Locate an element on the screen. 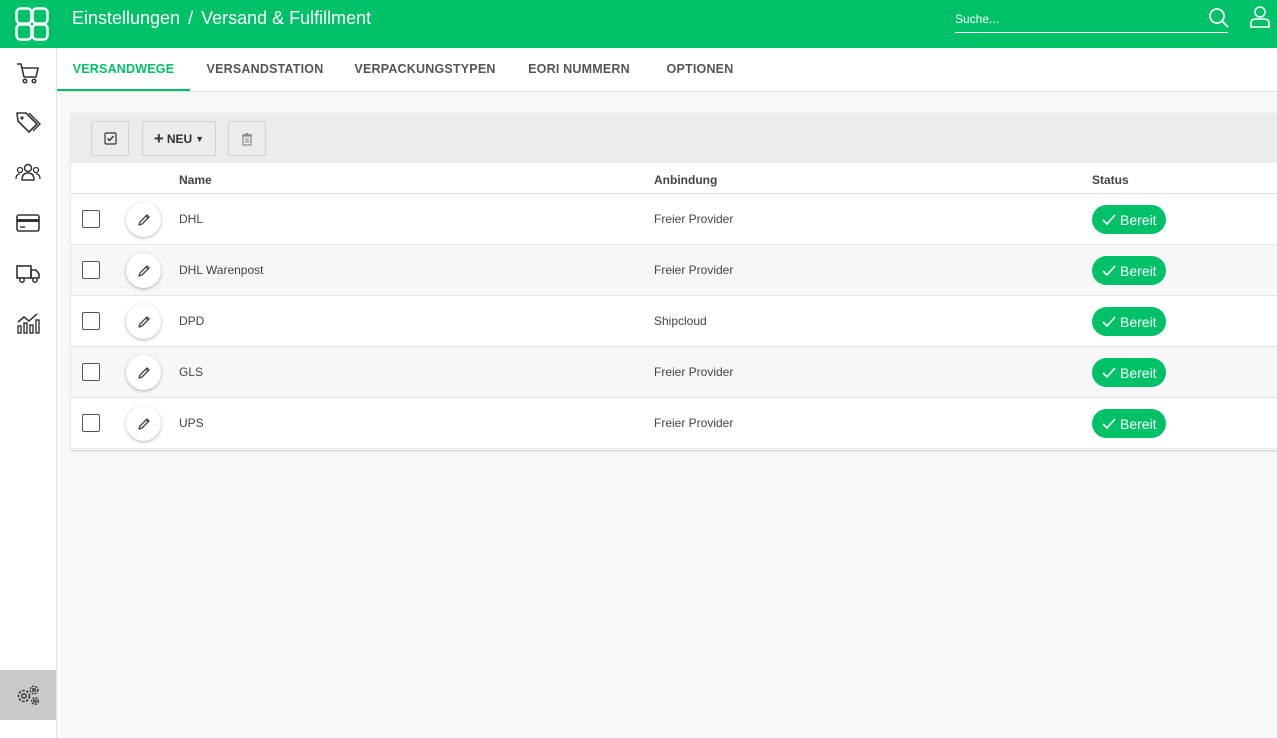 This screenshot has width=1277, height=738. column-header-name: Name is located at coordinates (195, 180).